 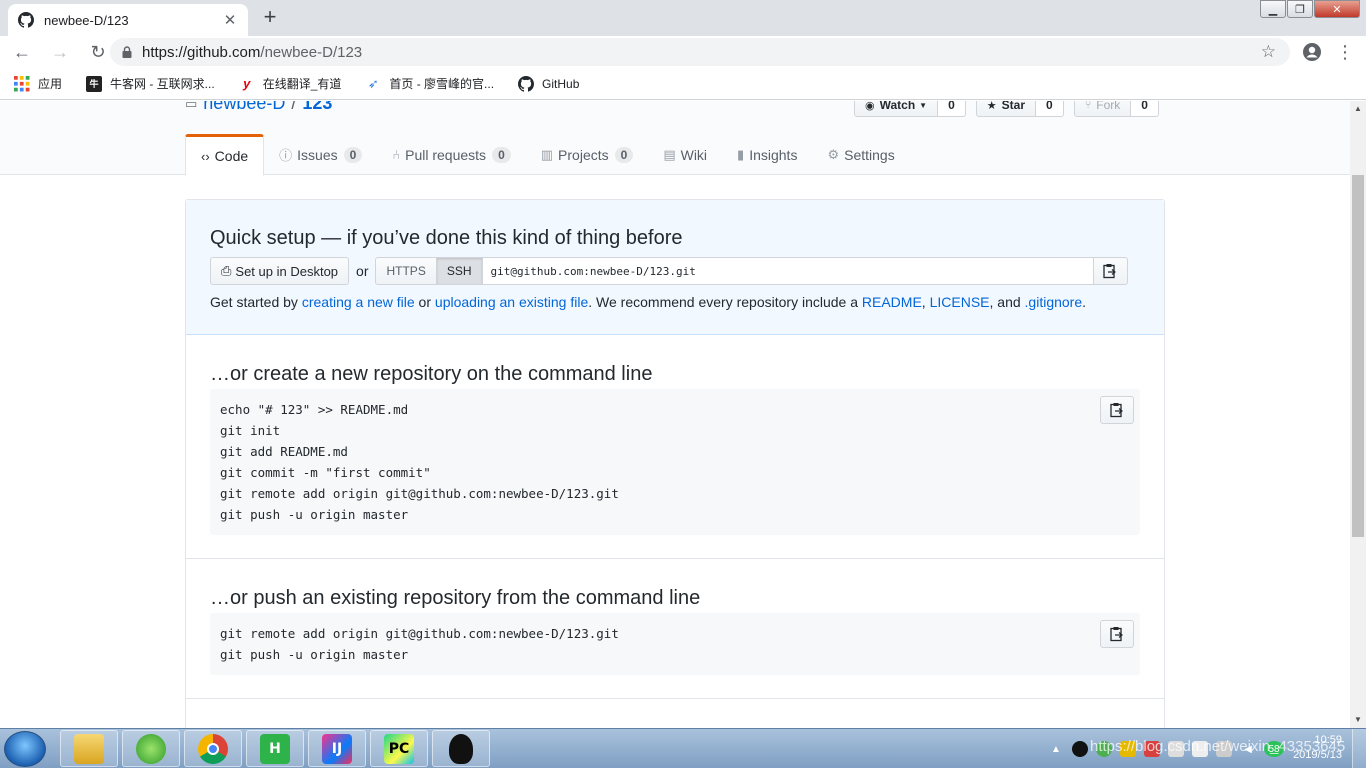 I want to click on bookmark-star-icon: ☆, so click(x=1268, y=52).